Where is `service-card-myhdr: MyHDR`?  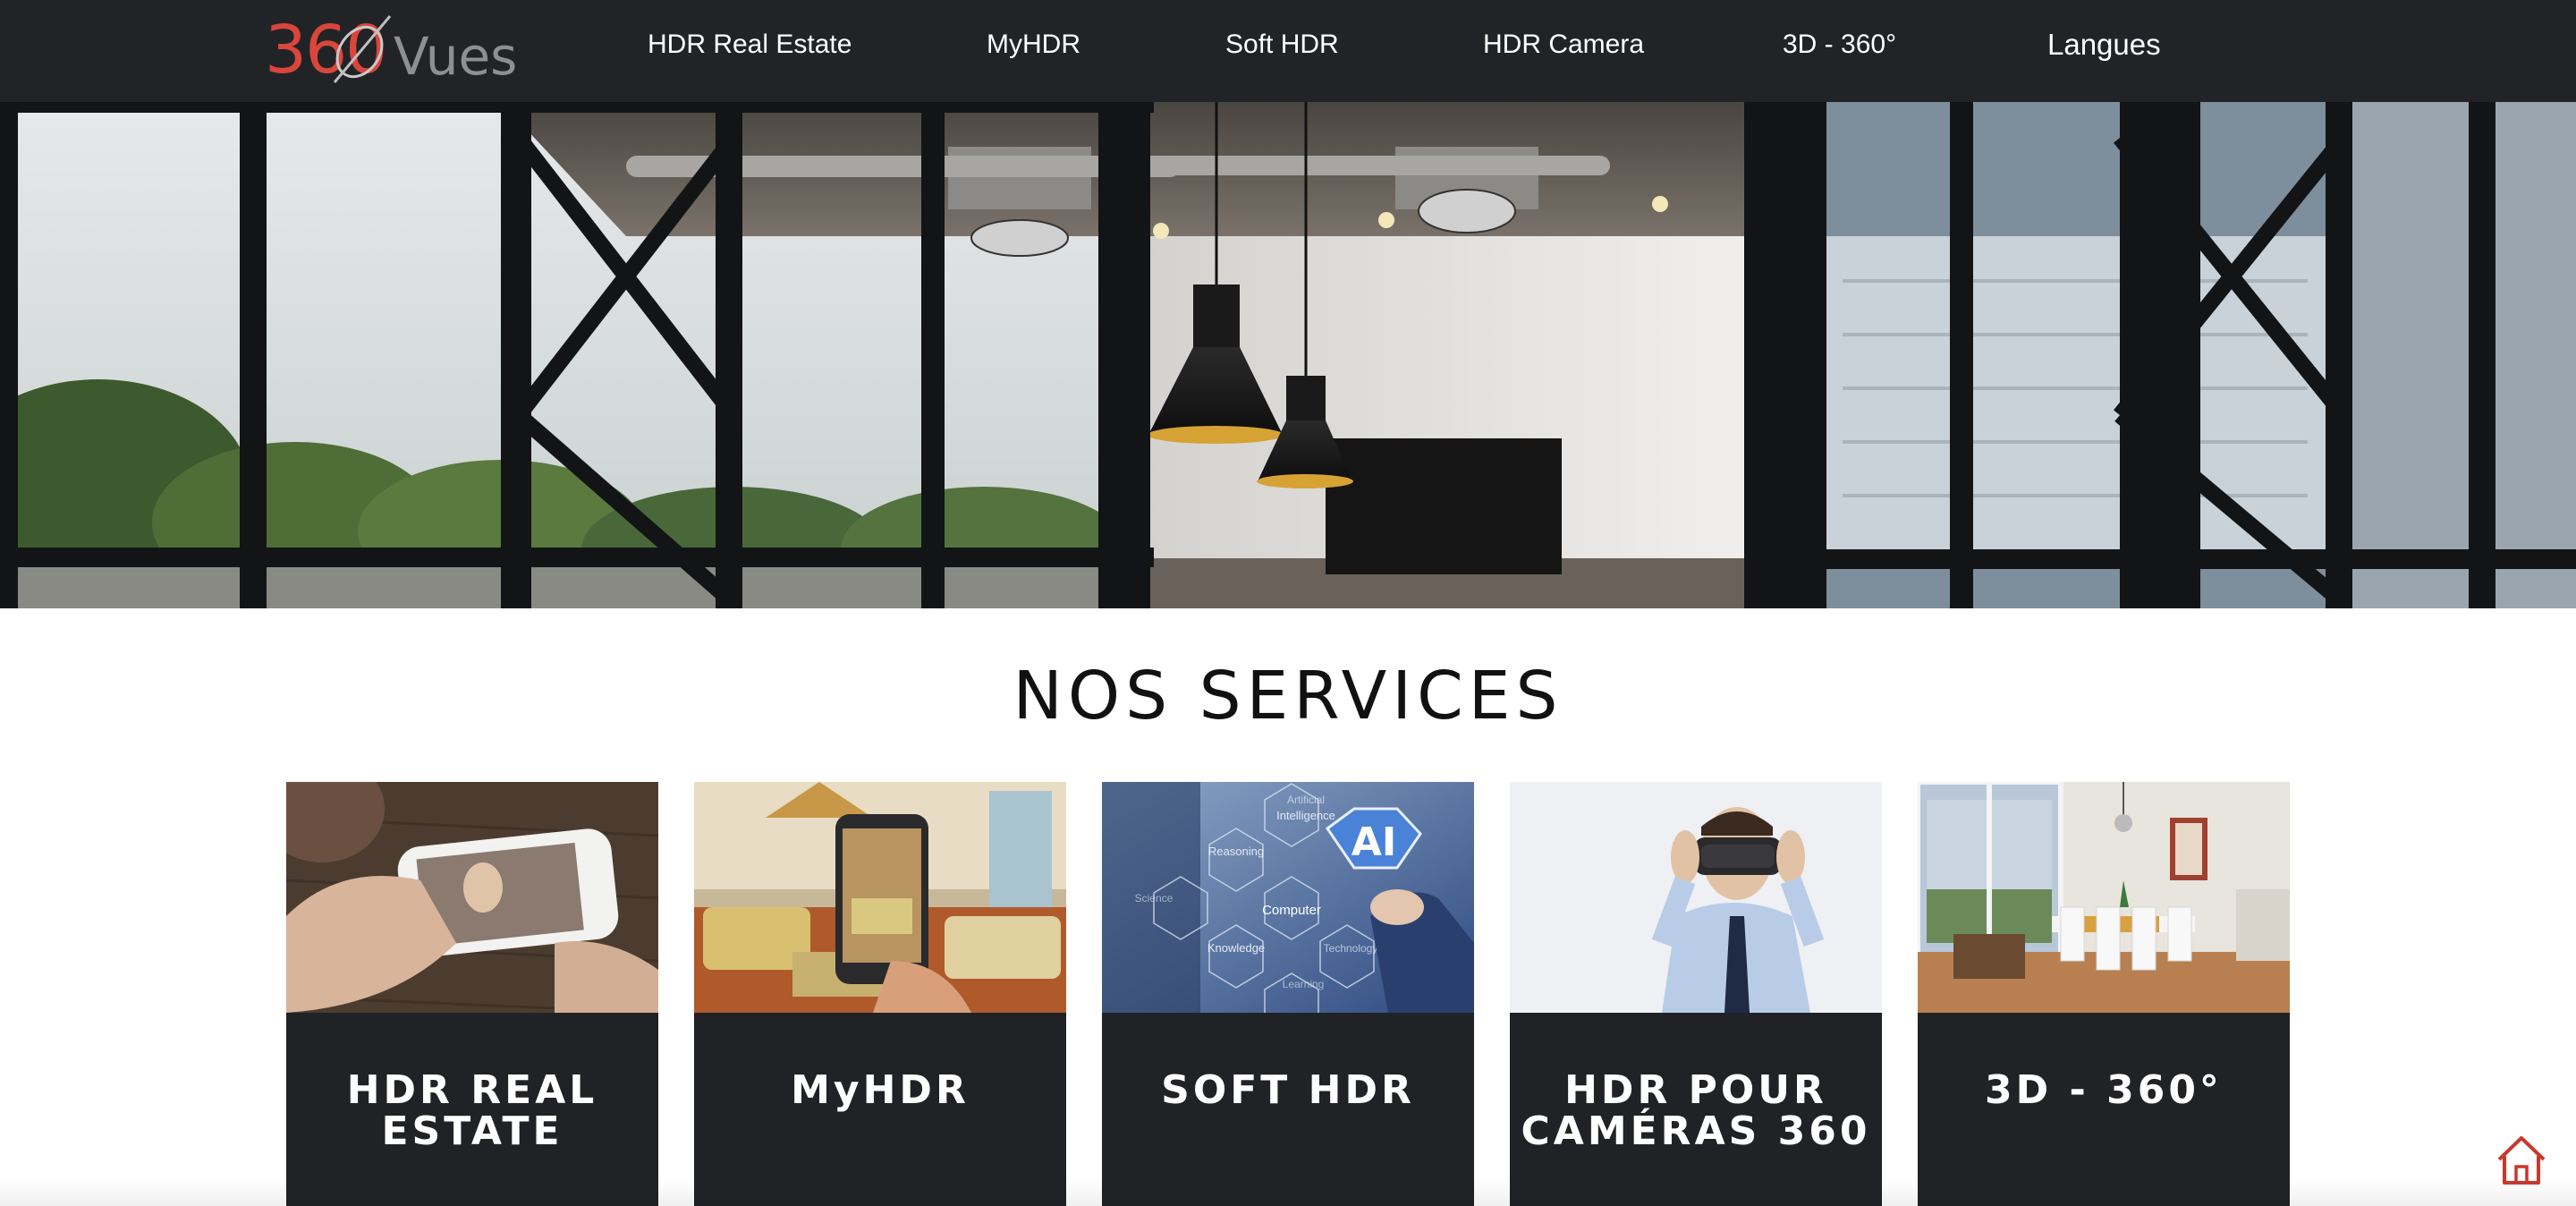
service-card-myhdr: MyHDR is located at coordinates (880, 994).